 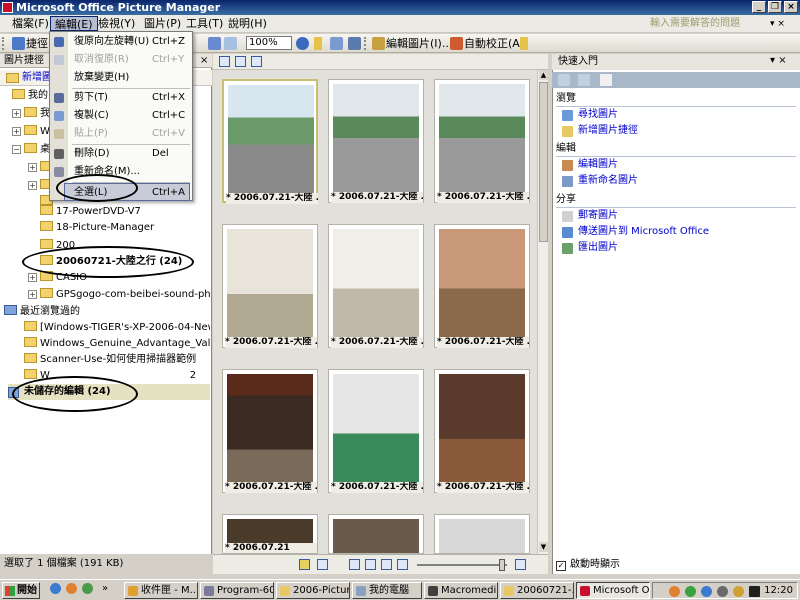 I want to click on thumbnail, so click(x=482, y=534).